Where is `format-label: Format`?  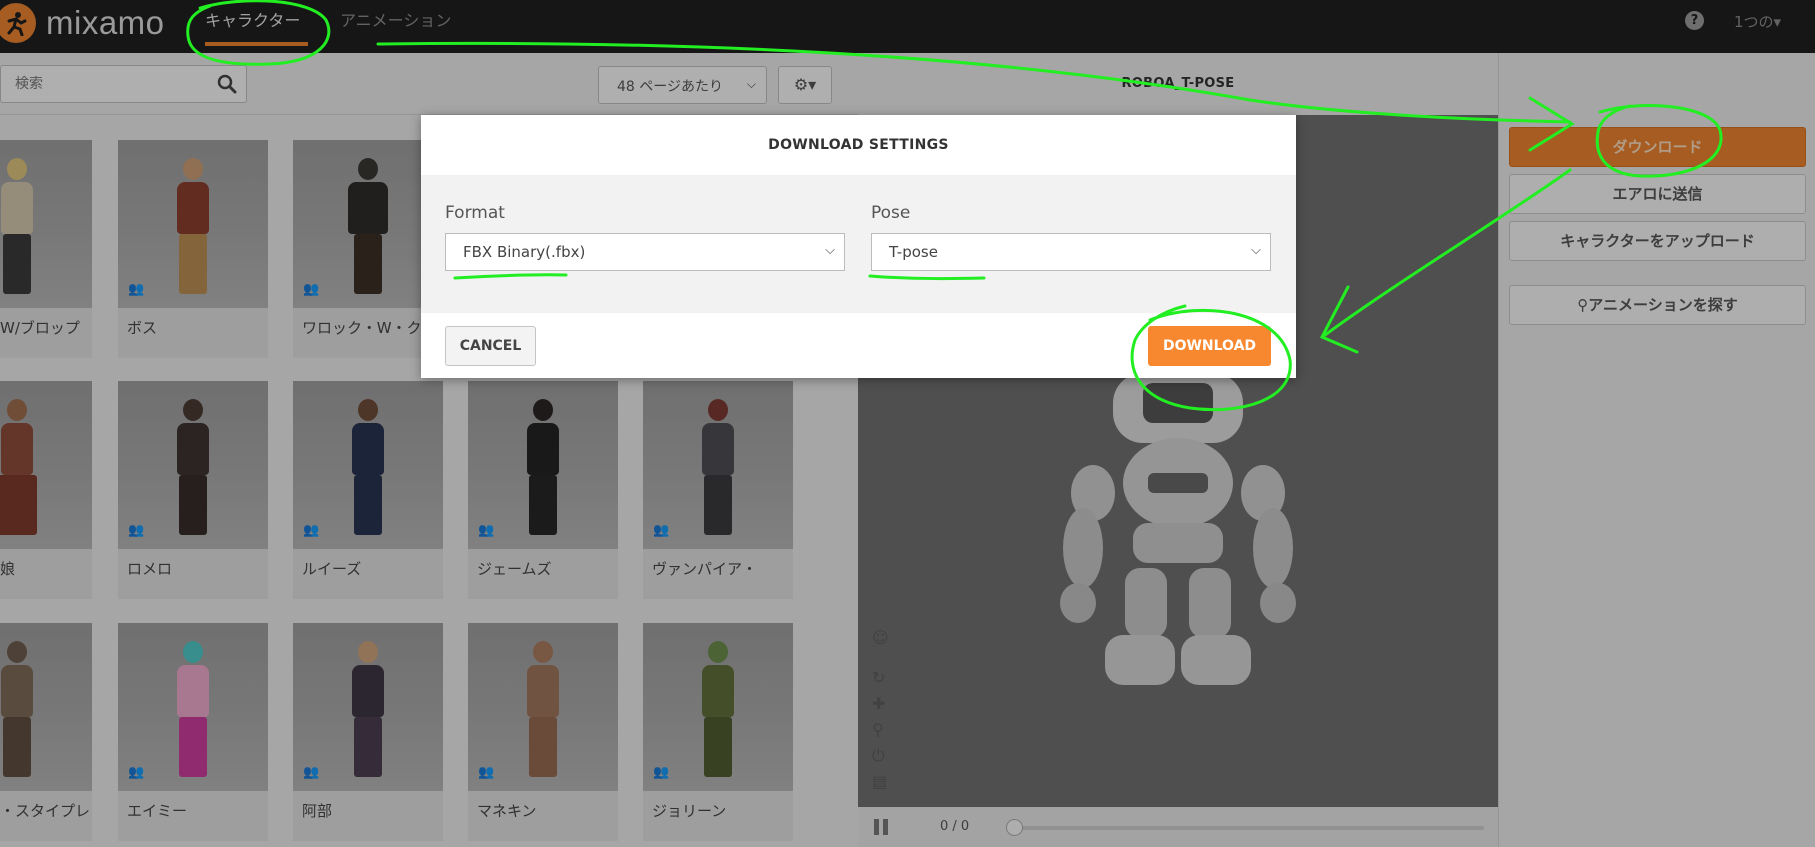
format-label: Format is located at coordinates (475, 213).